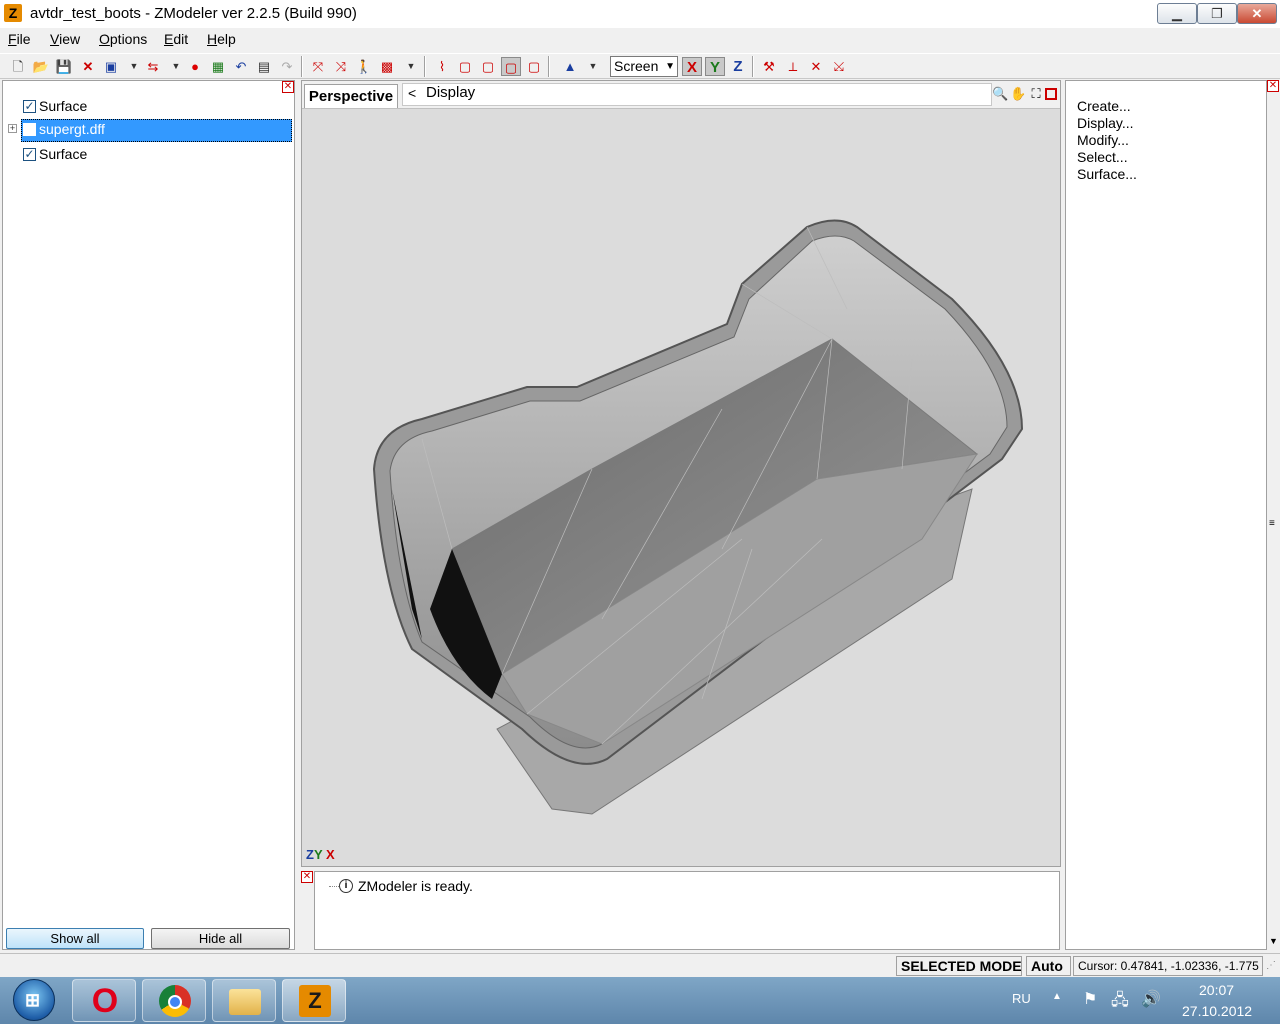  I want to click on menu-options: Options, so click(123, 39).